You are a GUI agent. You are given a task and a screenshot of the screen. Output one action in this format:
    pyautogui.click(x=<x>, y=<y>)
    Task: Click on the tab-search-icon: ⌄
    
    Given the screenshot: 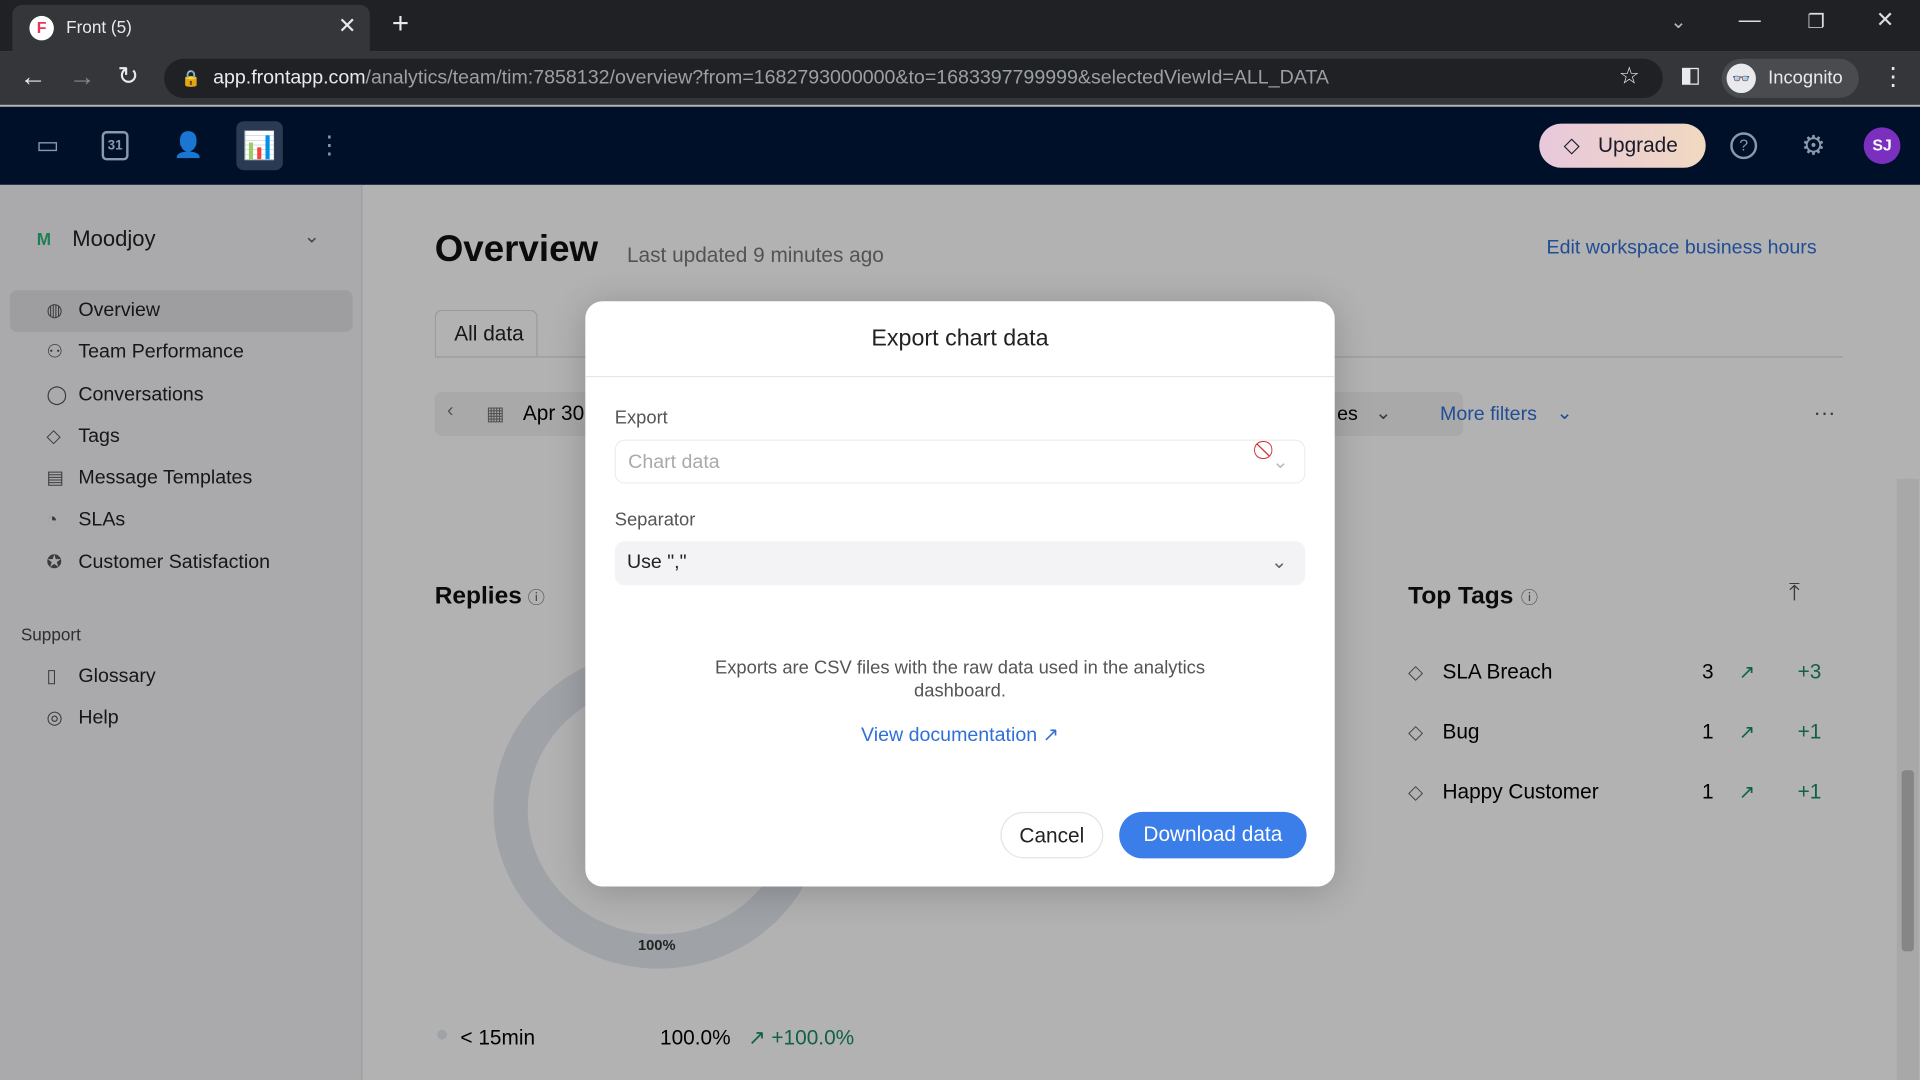 What is the action you would take?
    pyautogui.click(x=1678, y=22)
    